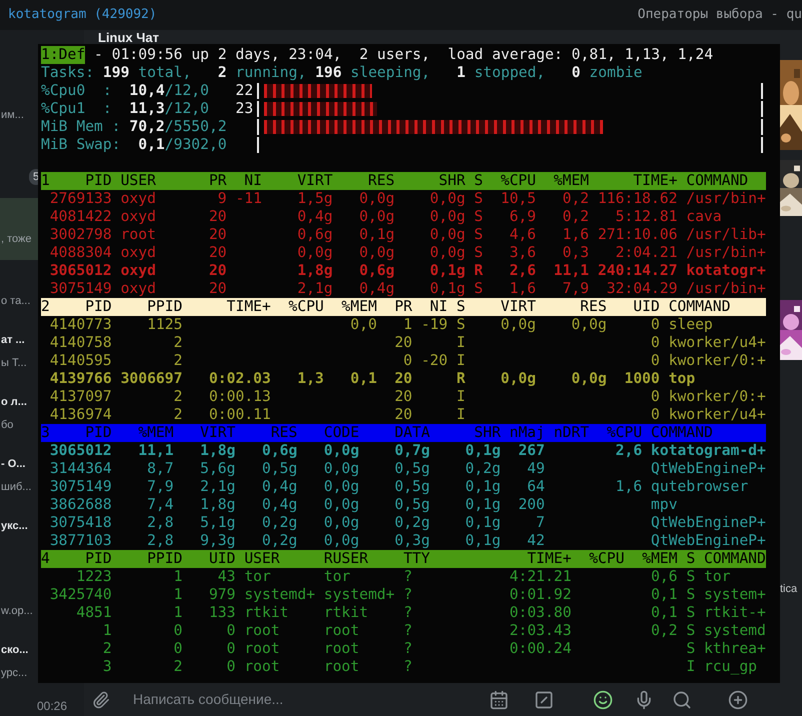  What do you see at coordinates (642, 288) in the screenshot?
I see `table-cell: 32:04.29` at bounding box center [642, 288].